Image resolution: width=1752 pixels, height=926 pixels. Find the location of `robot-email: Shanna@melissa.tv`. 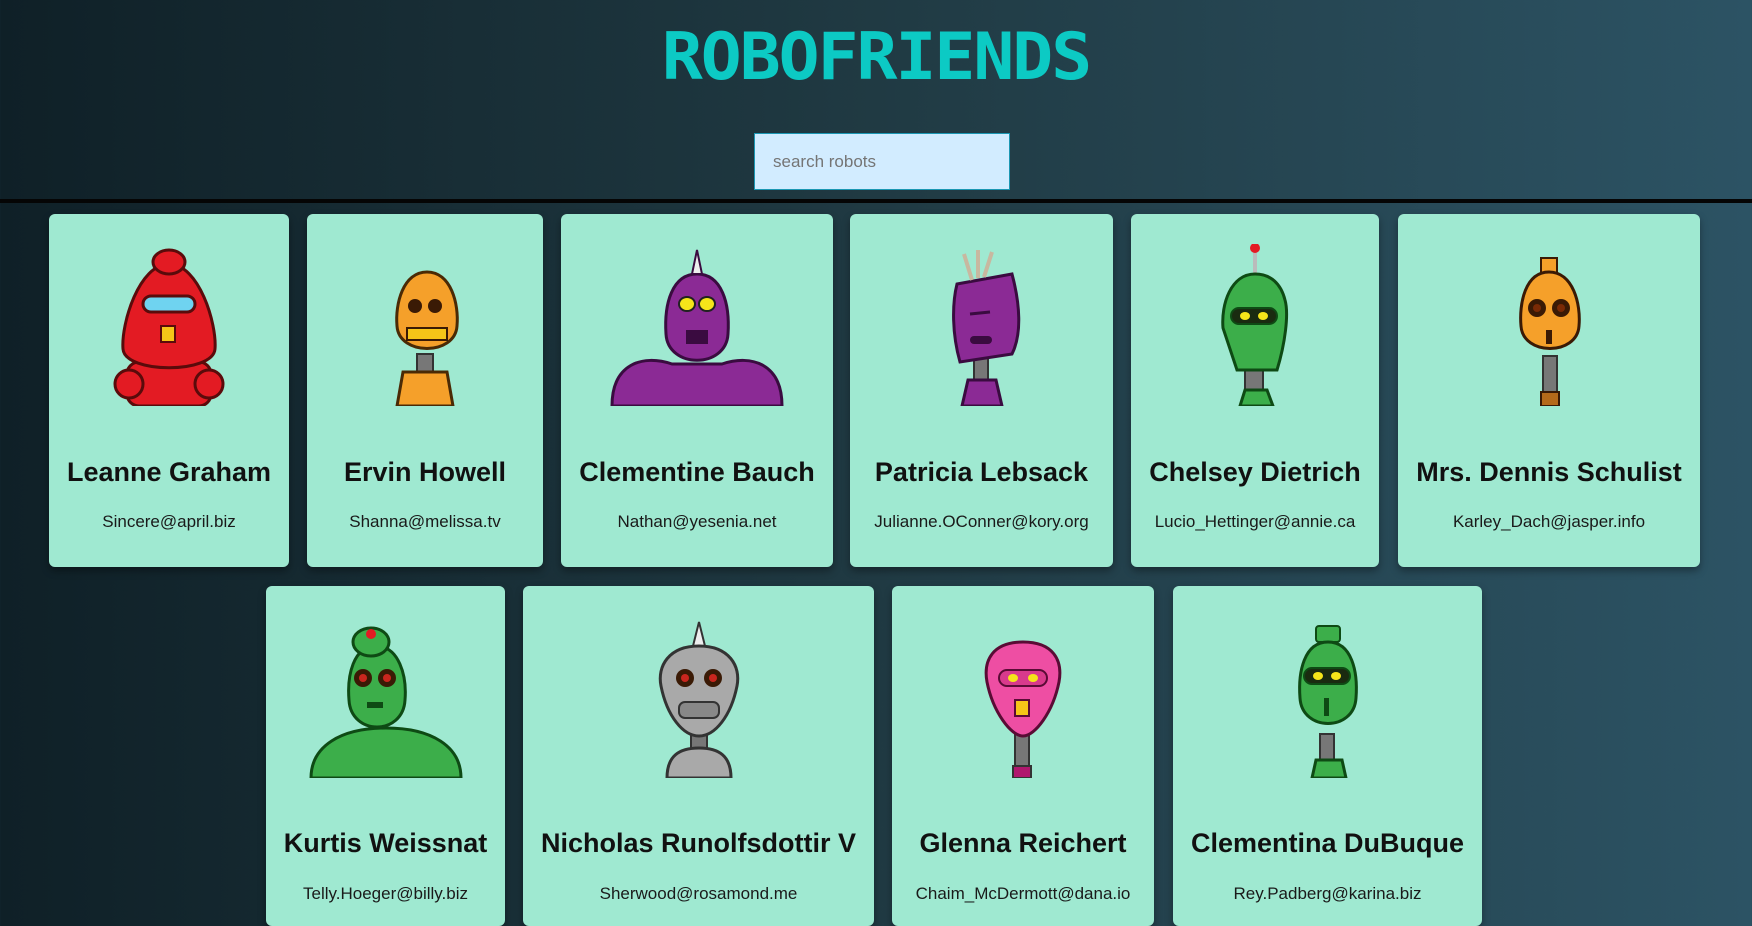

robot-email: Shanna@melissa.tv is located at coordinates (425, 521).